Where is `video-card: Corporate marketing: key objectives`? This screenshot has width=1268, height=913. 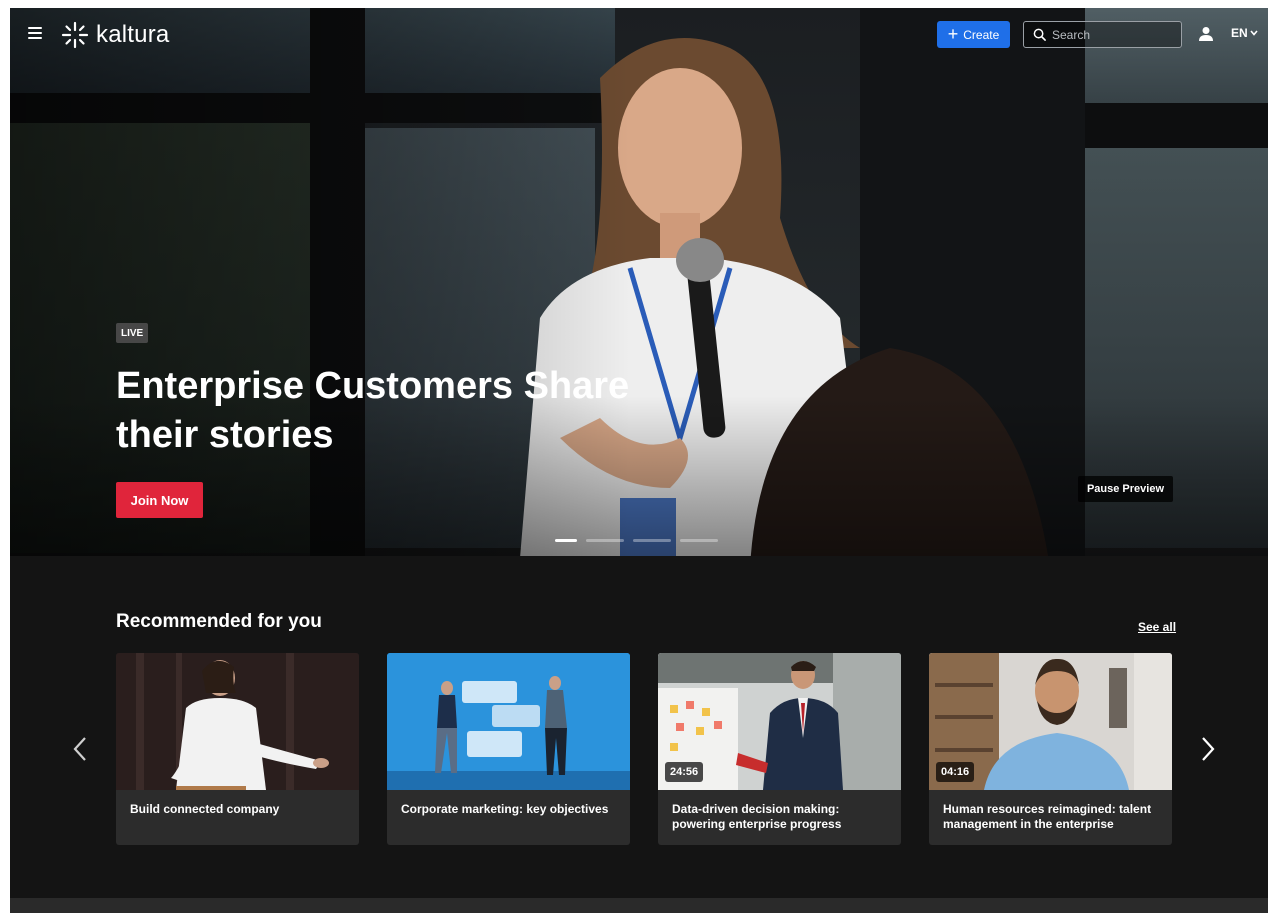
video-card: Corporate marketing: key objectives is located at coordinates (508, 749).